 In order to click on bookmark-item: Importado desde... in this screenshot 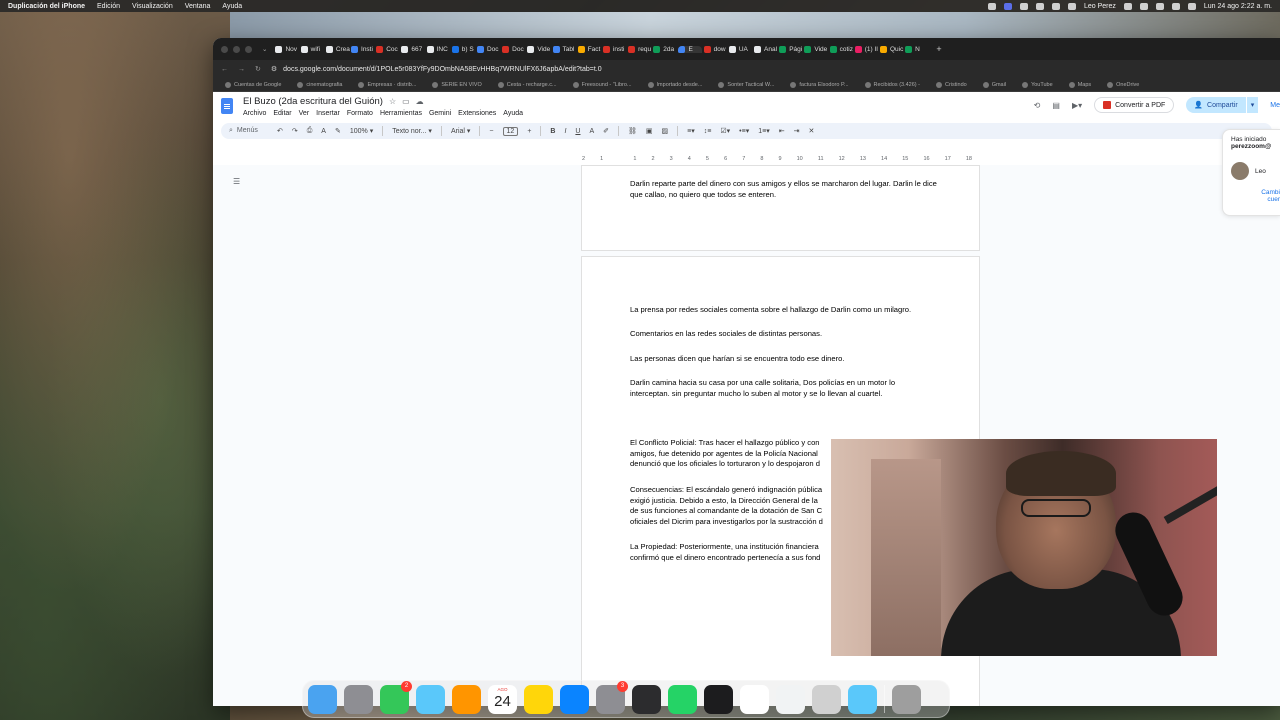, I will do `click(674, 84)`.